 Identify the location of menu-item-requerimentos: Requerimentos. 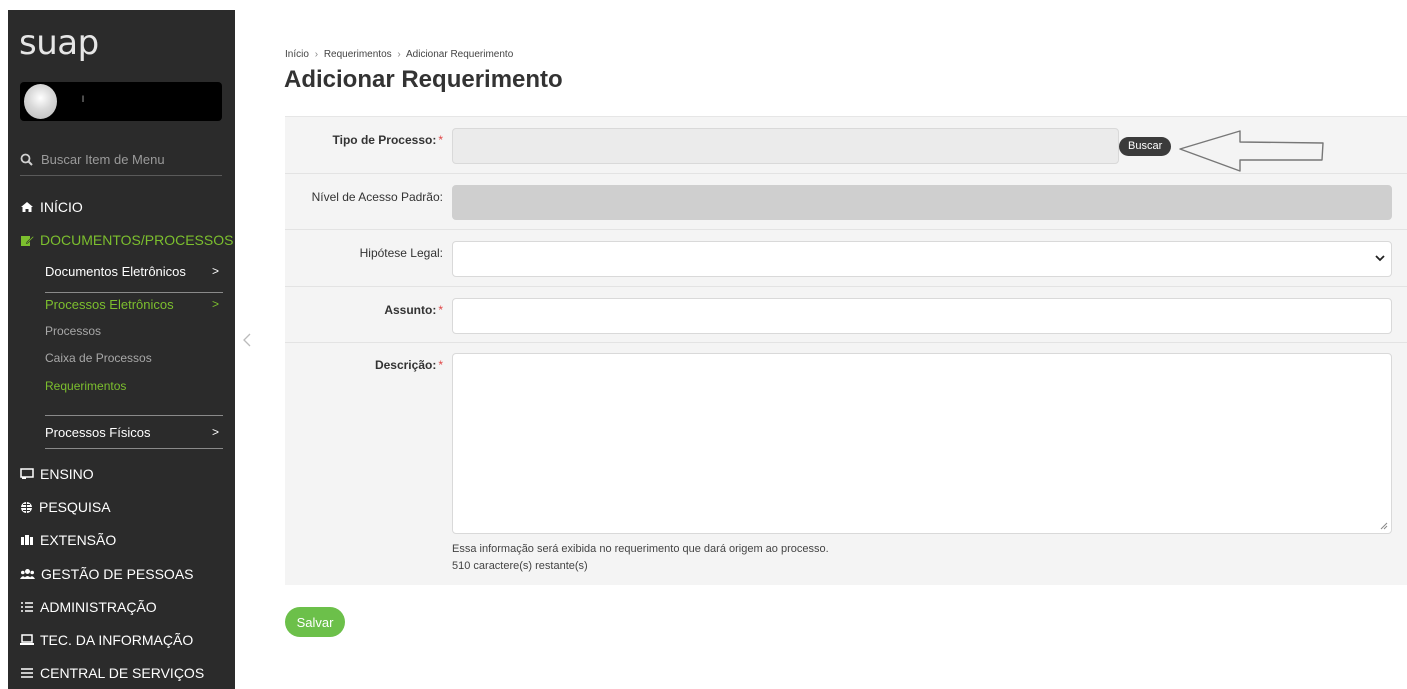
(85, 386).